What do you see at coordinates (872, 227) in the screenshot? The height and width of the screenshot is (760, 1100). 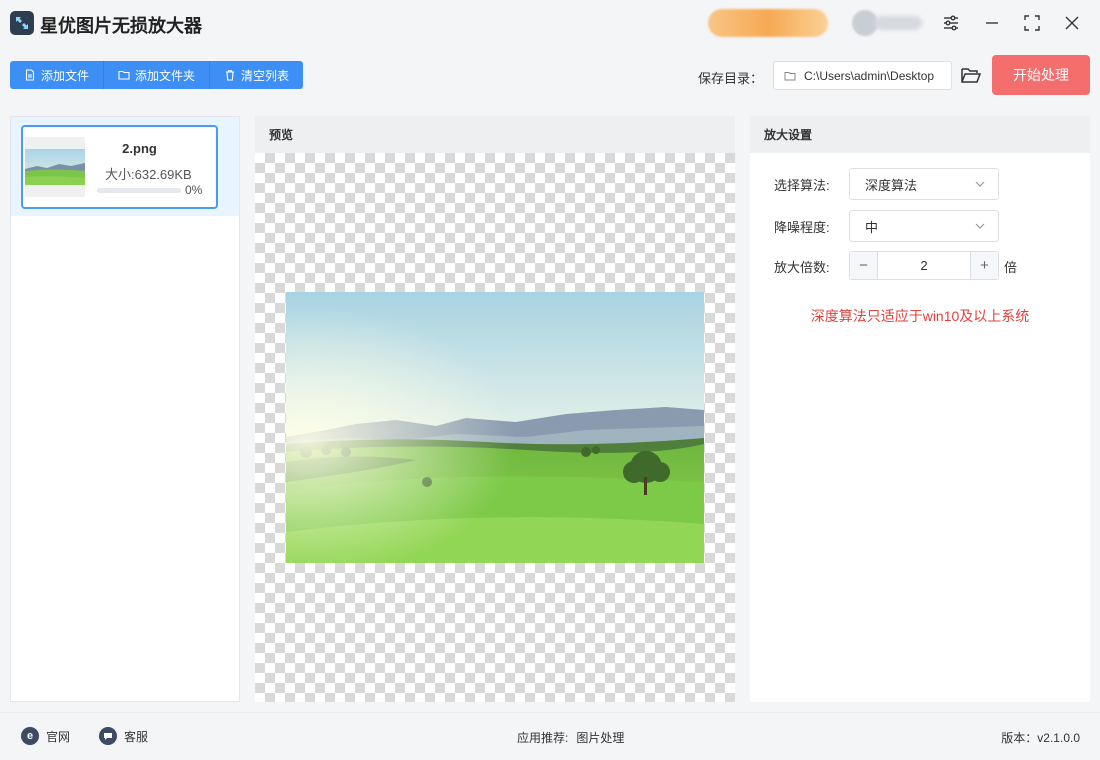 I see `noise-value: 中` at bounding box center [872, 227].